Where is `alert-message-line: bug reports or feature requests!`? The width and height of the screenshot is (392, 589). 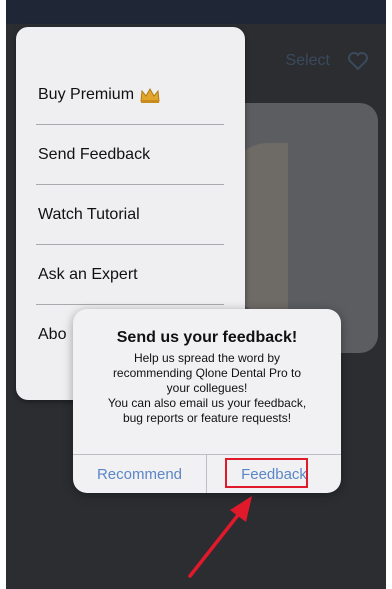
alert-message-line: bug reports or feature requests! is located at coordinates (207, 418).